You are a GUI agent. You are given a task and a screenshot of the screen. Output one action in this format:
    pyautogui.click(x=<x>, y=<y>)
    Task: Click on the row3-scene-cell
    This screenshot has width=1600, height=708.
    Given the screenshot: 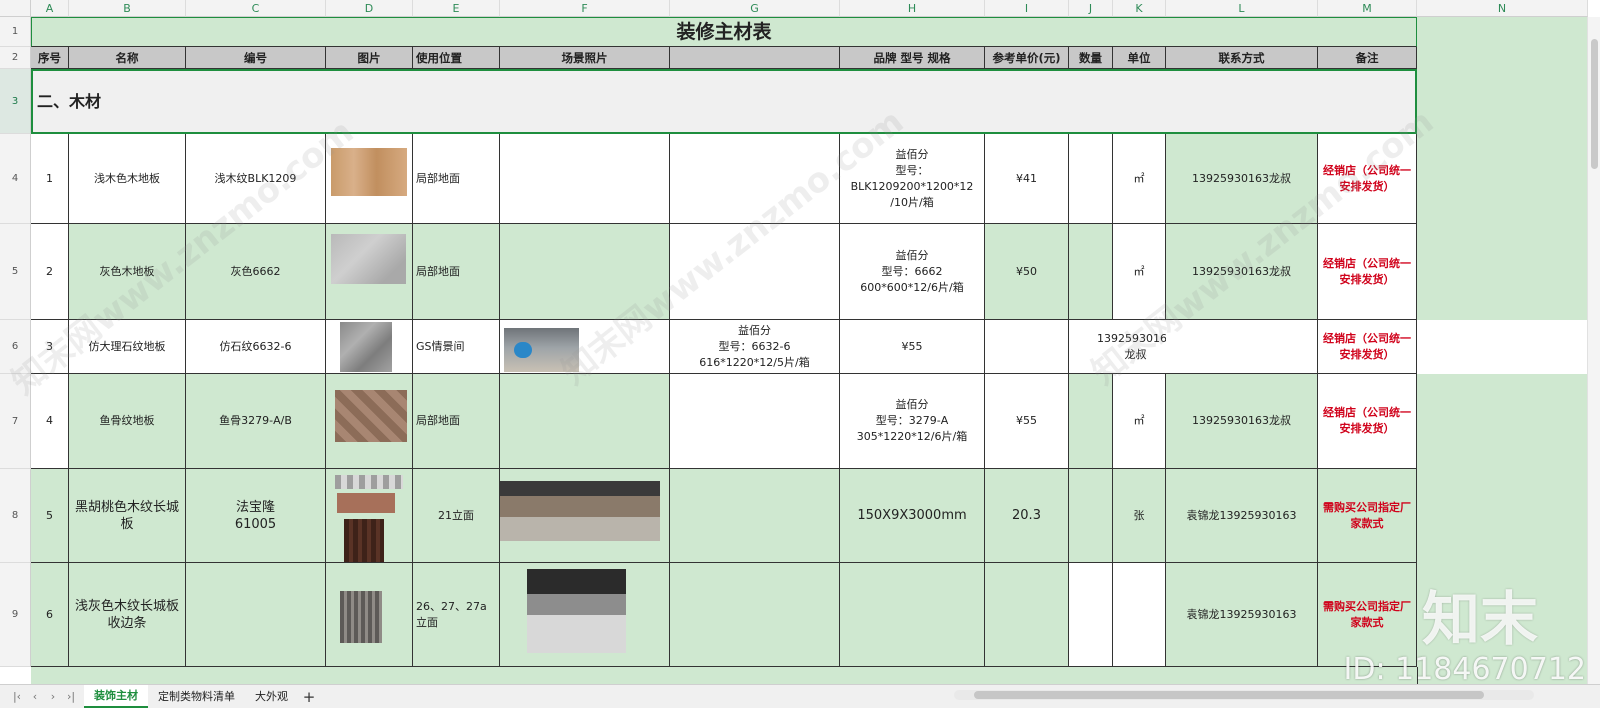 What is the action you would take?
    pyautogui.click(x=585, y=347)
    